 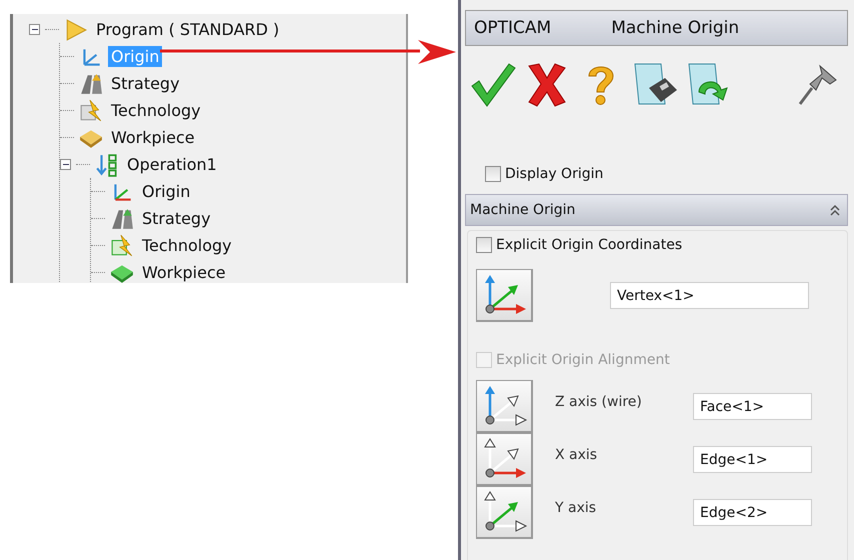 What do you see at coordinates (576, 454) in the screenshot?
I see `field-label: X axis` at bounding box center [576, 454].